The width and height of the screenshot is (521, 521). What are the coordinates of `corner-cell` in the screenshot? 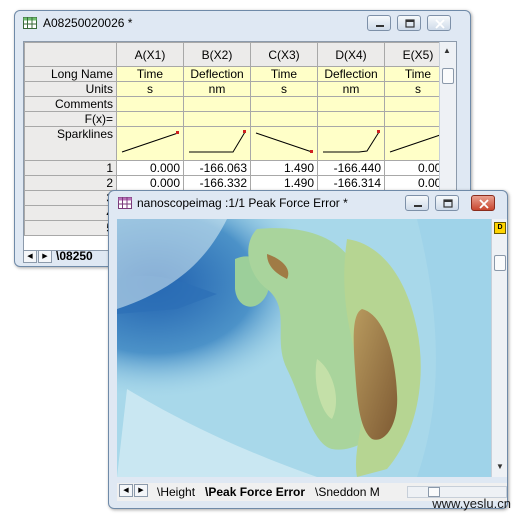 It's located at (70, 54).